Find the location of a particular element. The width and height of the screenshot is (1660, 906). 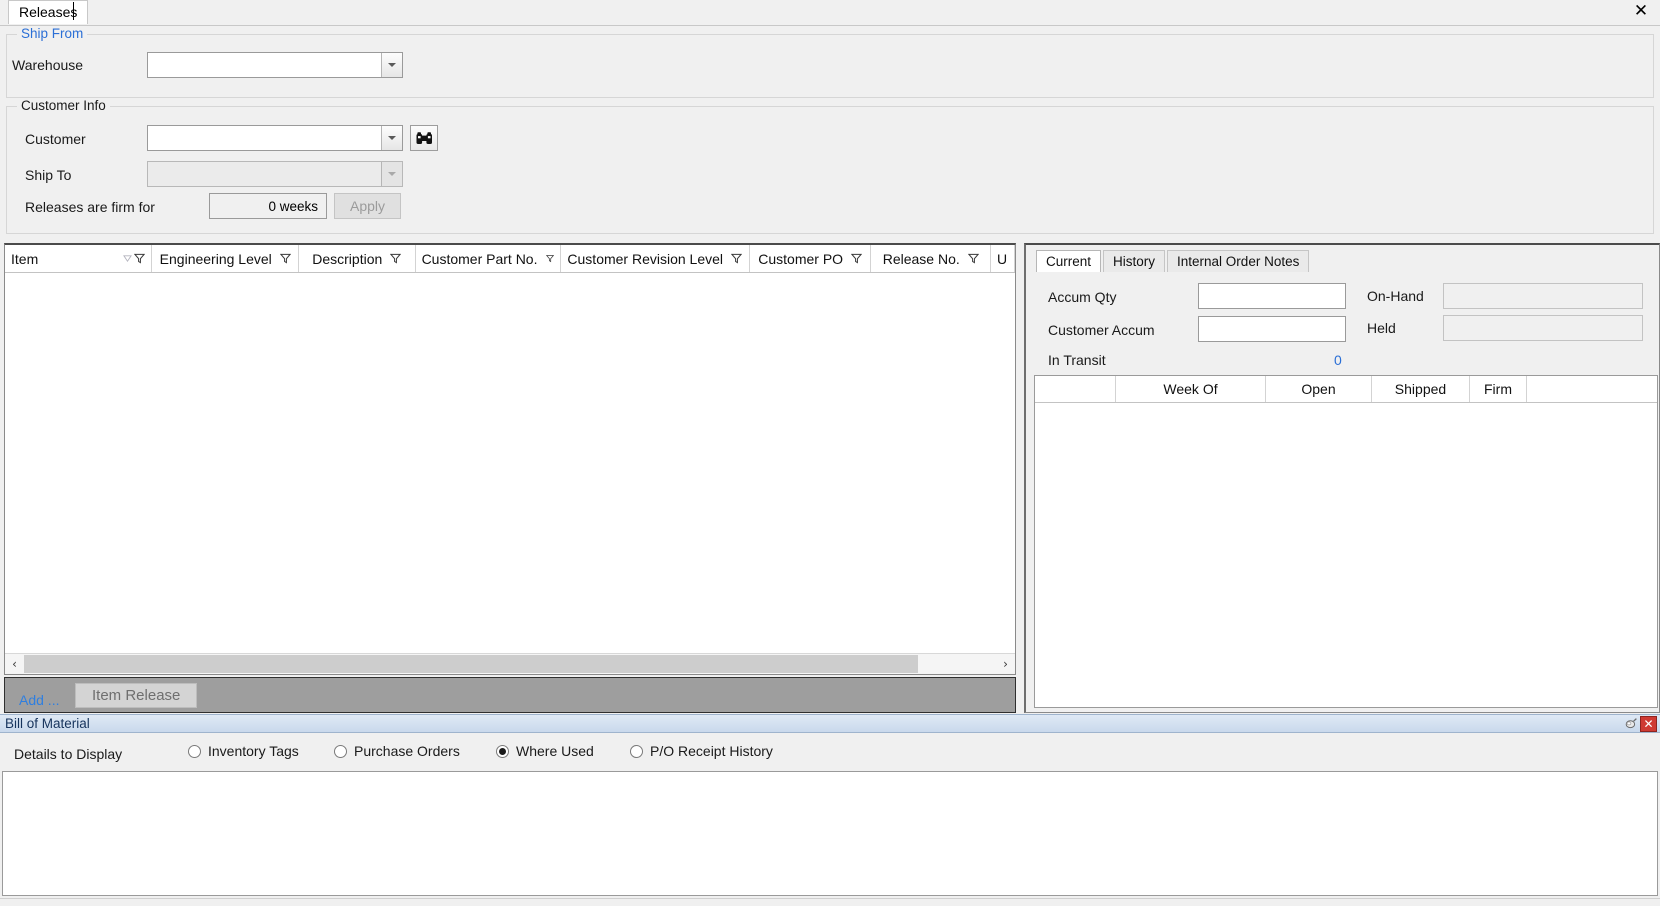

subcolumn-header-week-of-label: Week Of is located at coordinates (1190, 389).